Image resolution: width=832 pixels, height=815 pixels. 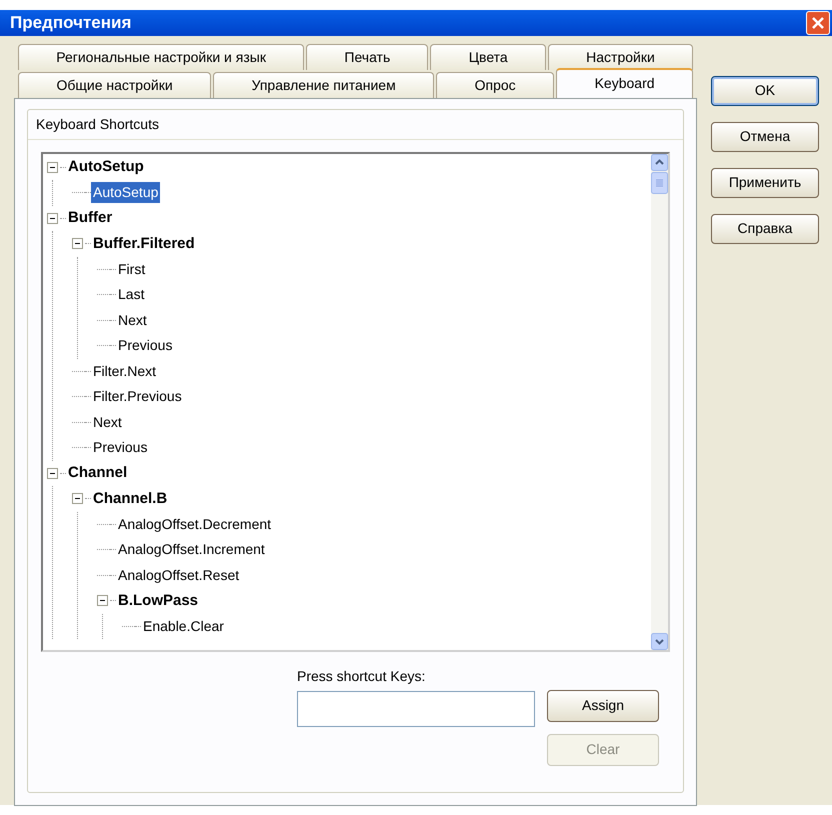 What do you see at coordinates (195, 524) in the screenshot?
I see `tree-item: AnalogOffset.Decrement` at bounding box center [195, 524].